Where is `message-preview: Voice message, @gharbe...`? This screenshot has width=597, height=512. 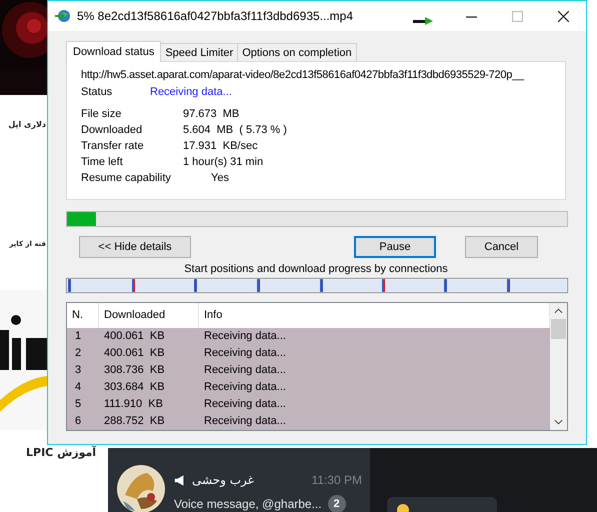 message-preview: Voice message, @gharbe... is located at coordinates (248, 504).